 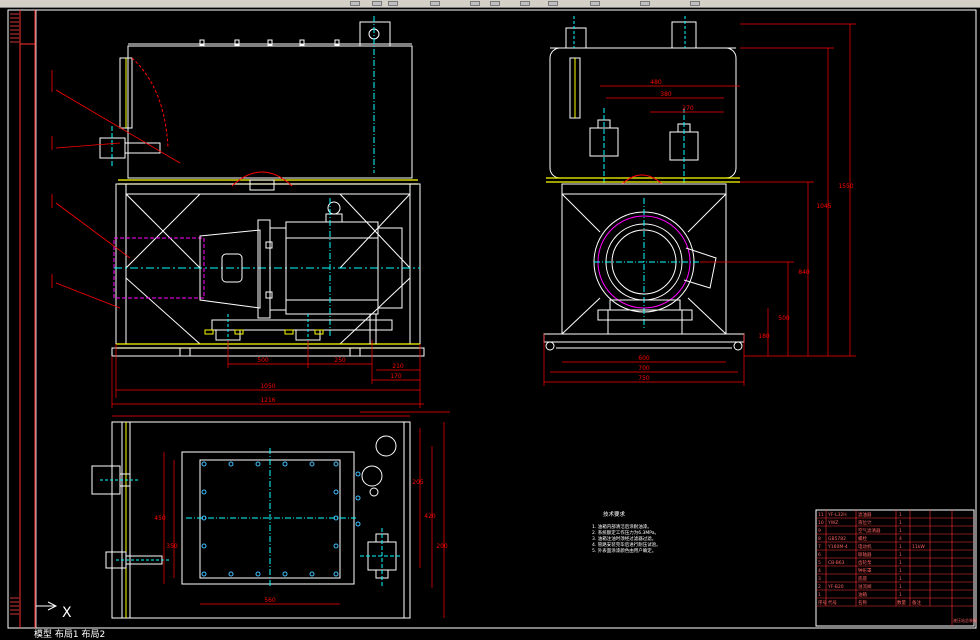 What do you see at coordinates (862, 602) in the screenshot?
I see `bom-header-name: 名称` at bounding box center [862, 602].